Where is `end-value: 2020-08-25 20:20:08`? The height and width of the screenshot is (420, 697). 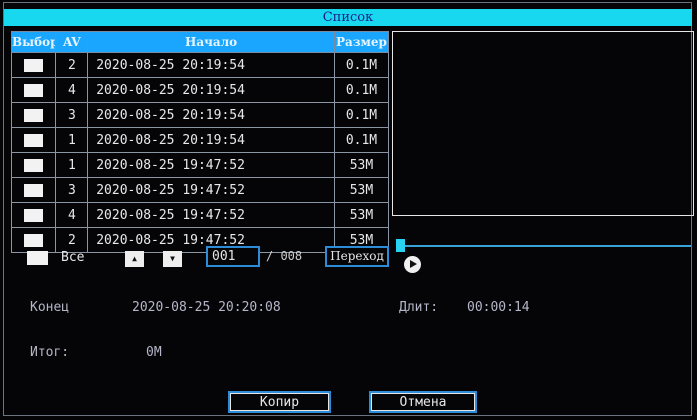 end-value: 2020-08-25 20:20:08 is located at coordinates (206, 307).